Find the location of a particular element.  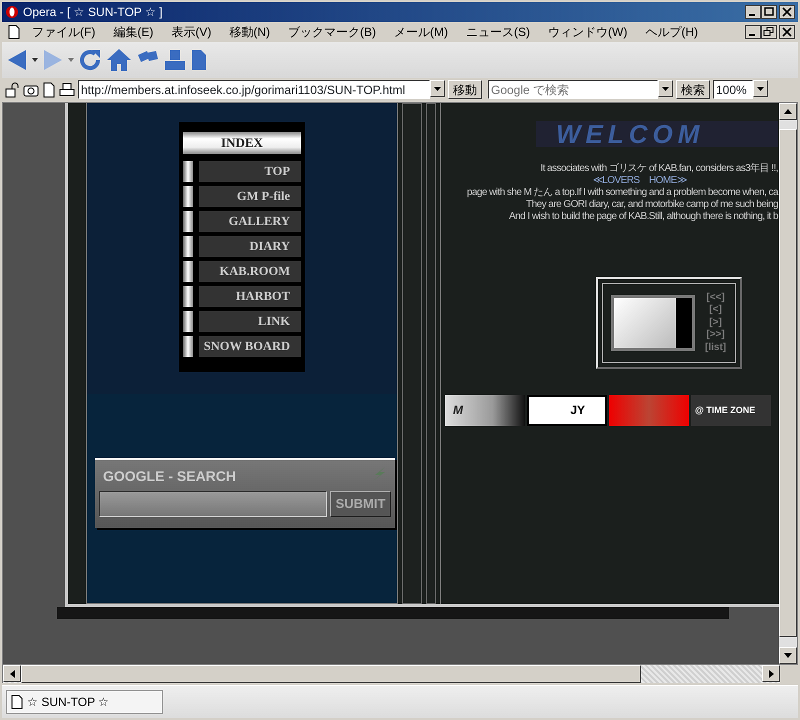

menu-item: 編集(E) is located at coordinates (133, 31).